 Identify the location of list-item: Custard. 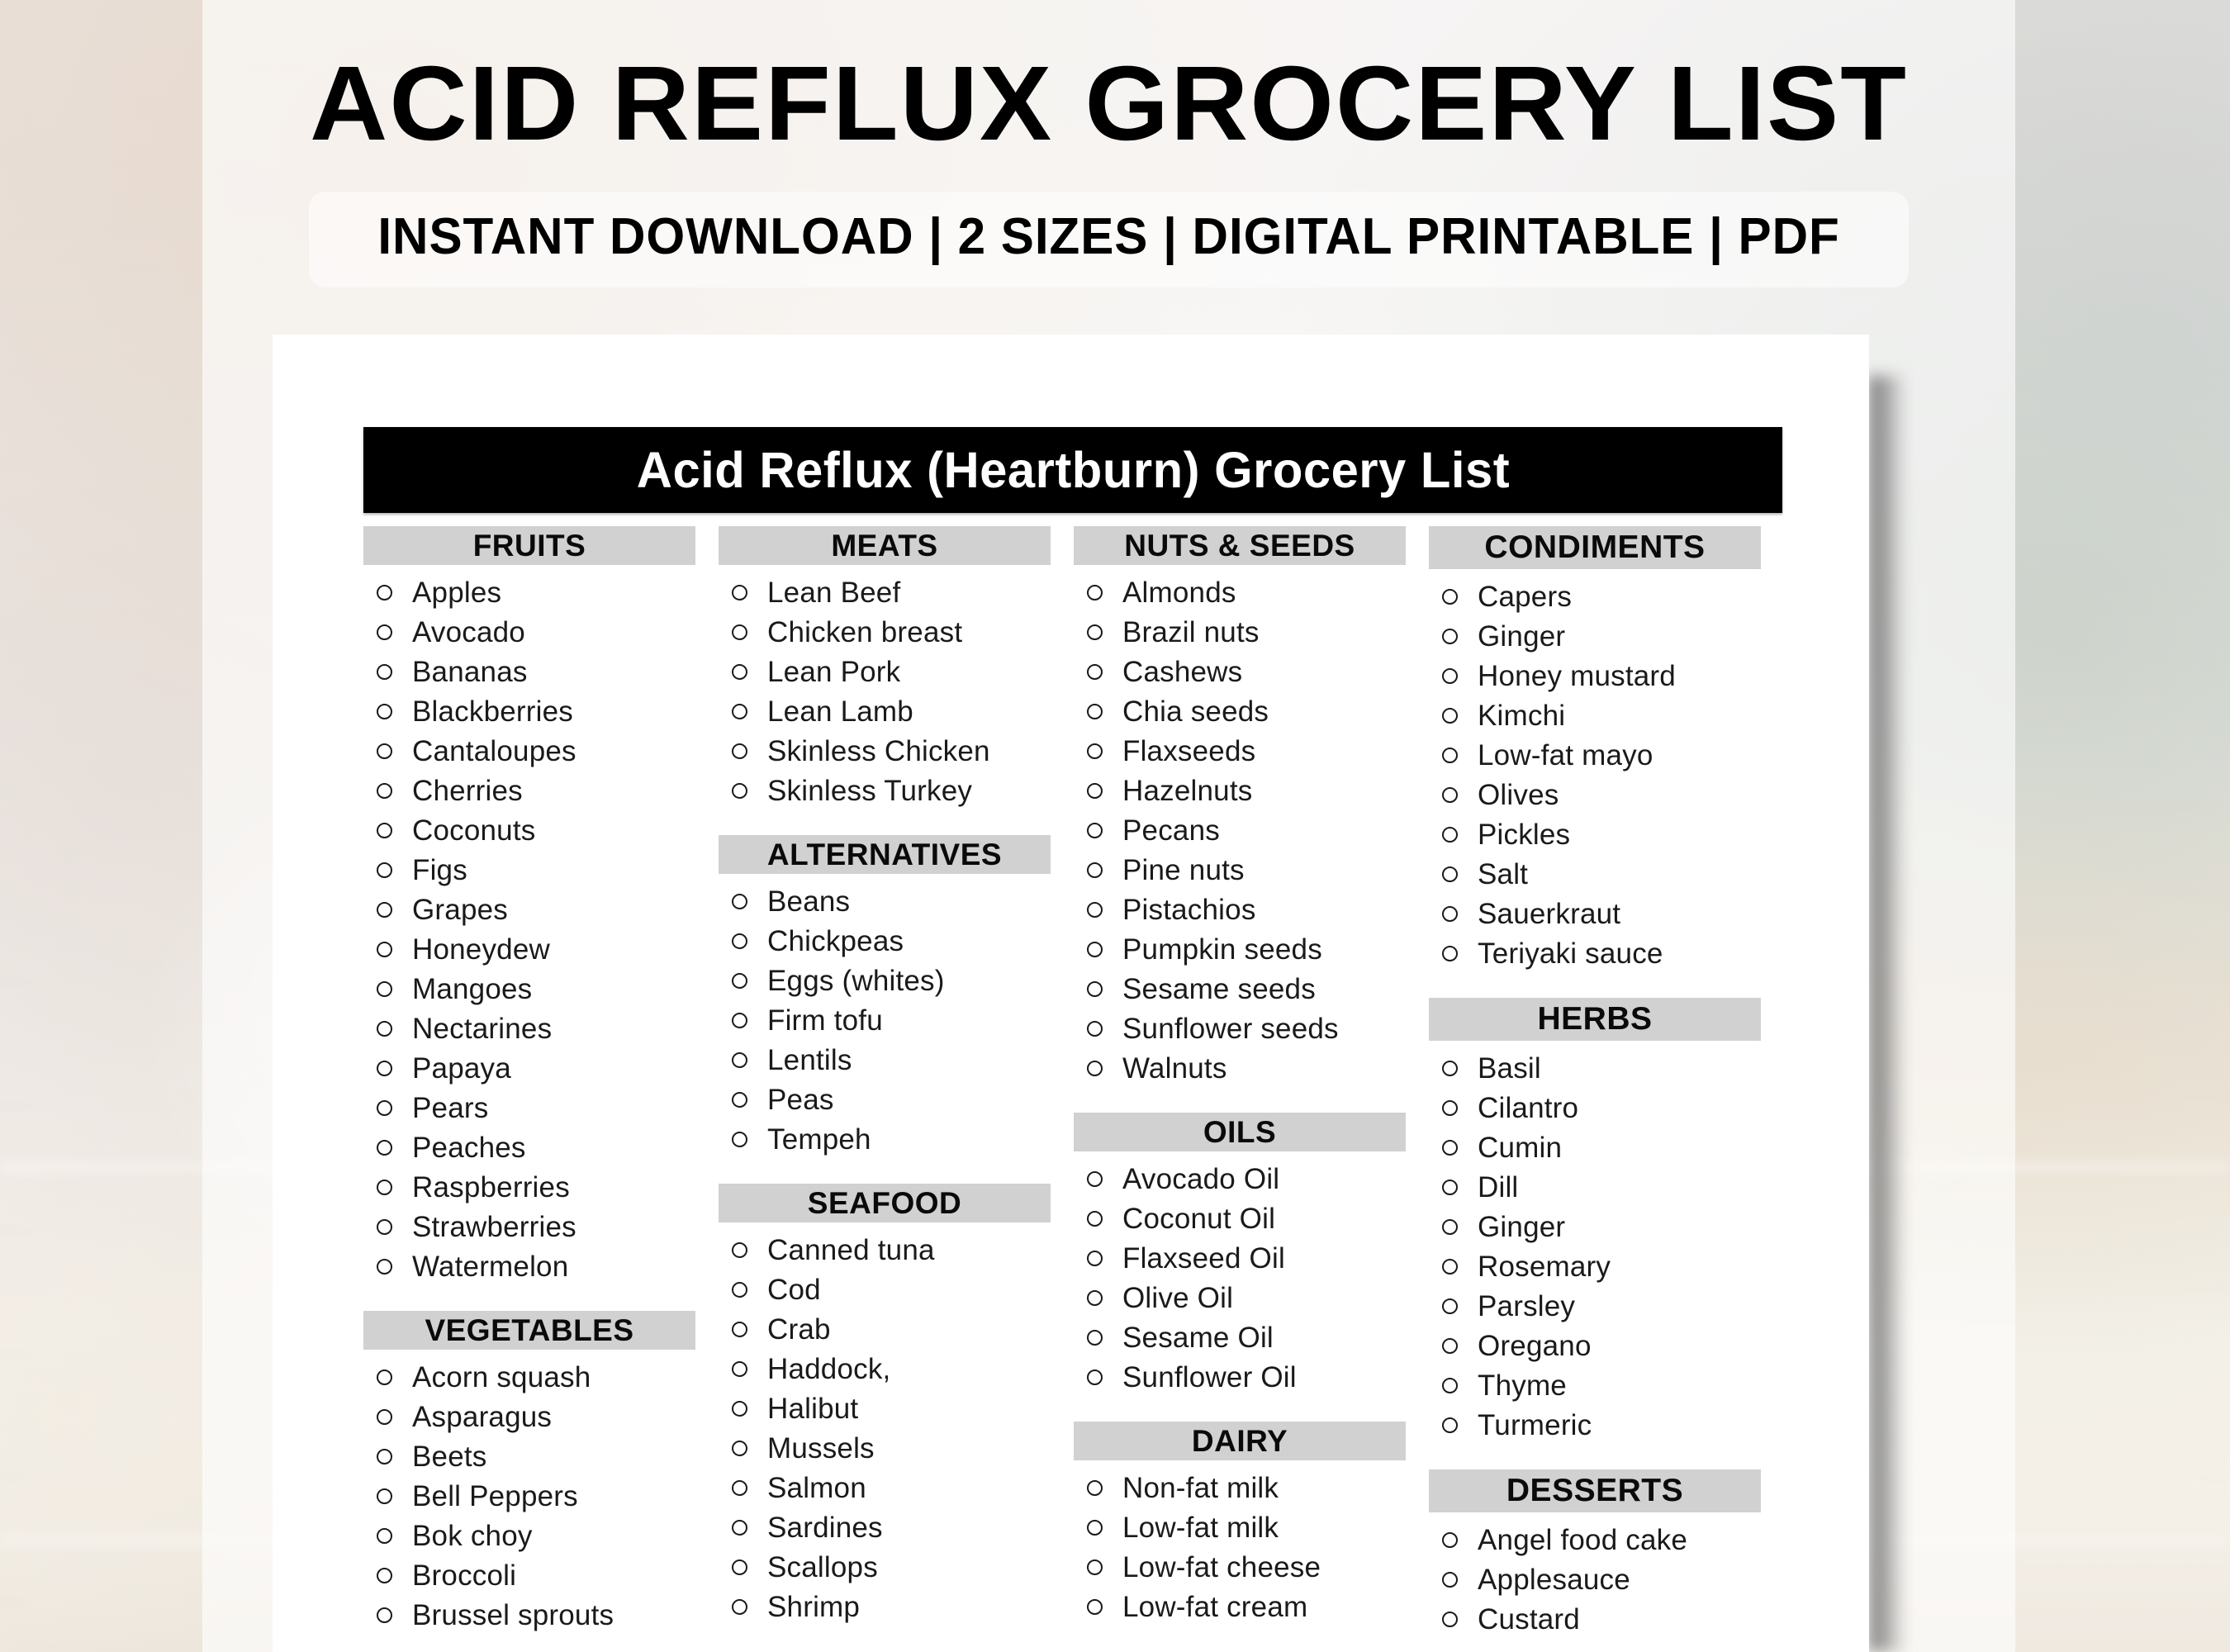
(1623, 1619).